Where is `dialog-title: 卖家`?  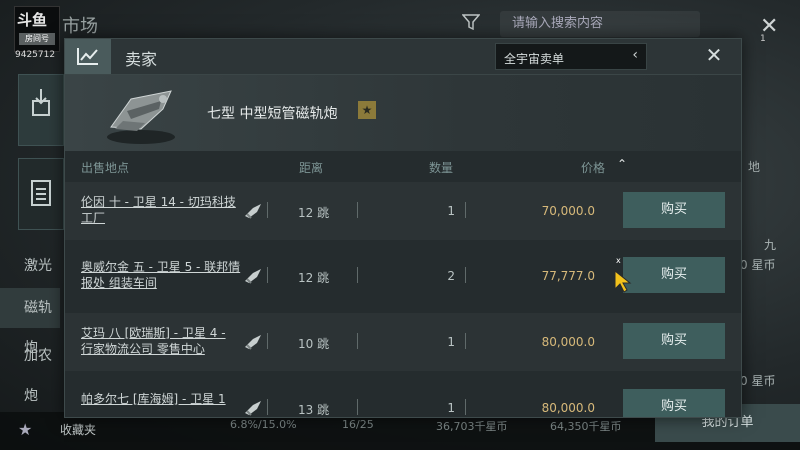
dialog-title: 卖家 is located at coordinates (141, 59).